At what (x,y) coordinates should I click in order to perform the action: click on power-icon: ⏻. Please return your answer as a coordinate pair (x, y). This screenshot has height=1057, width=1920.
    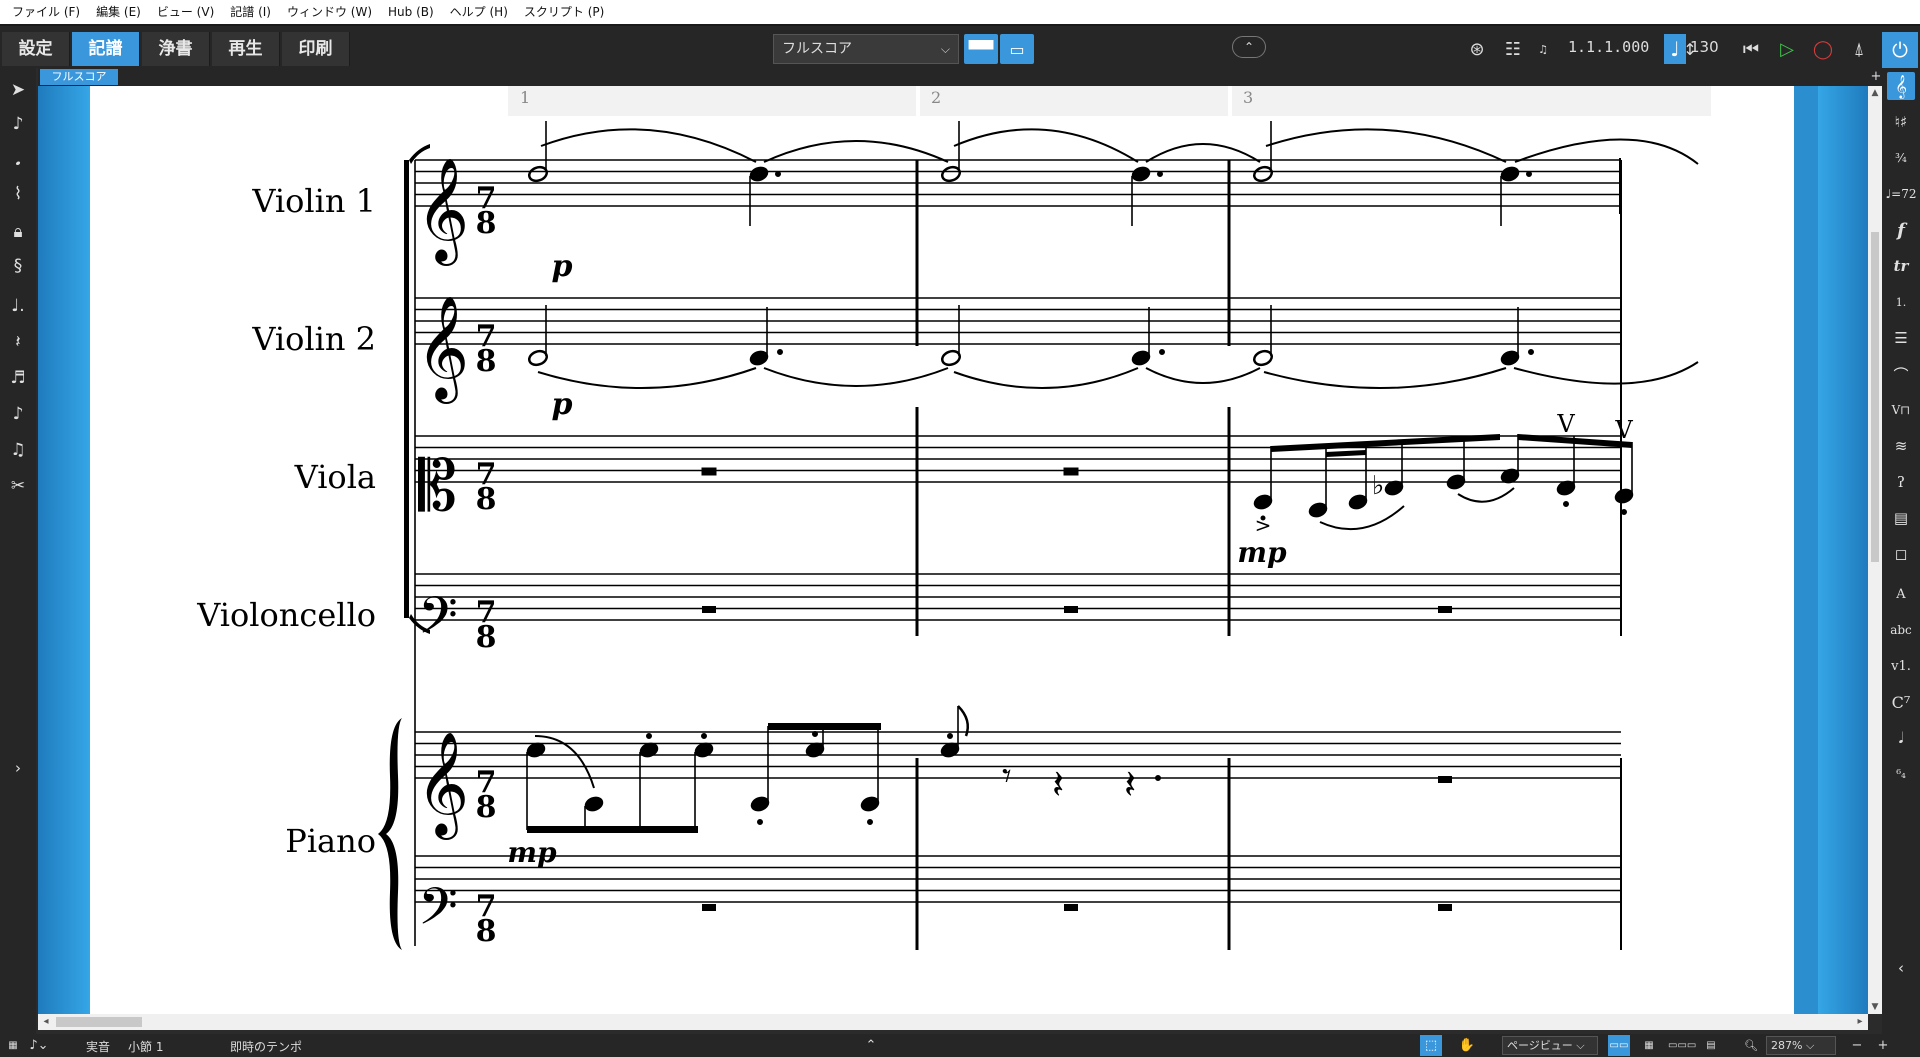
    Looking at the image, I should click on (1900, 50).